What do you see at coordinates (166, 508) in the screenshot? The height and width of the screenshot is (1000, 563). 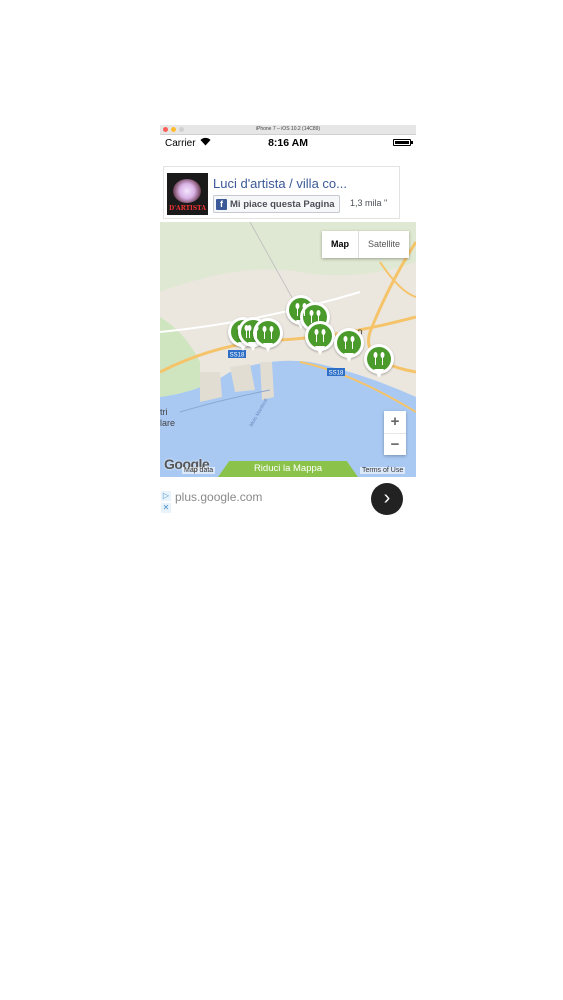 I see `ad-close-icon: ✕` at bounding box center [166, 508].